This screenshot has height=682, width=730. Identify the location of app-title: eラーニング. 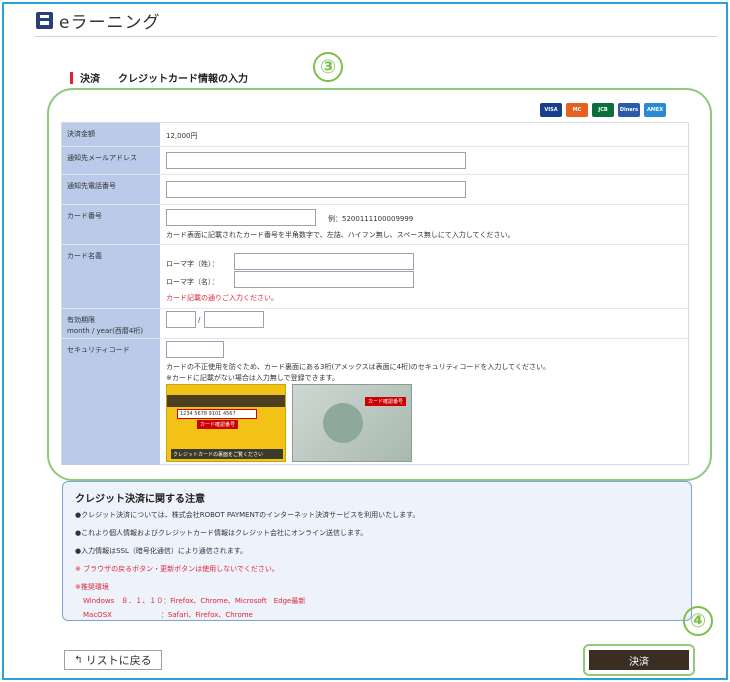
(110, 23).